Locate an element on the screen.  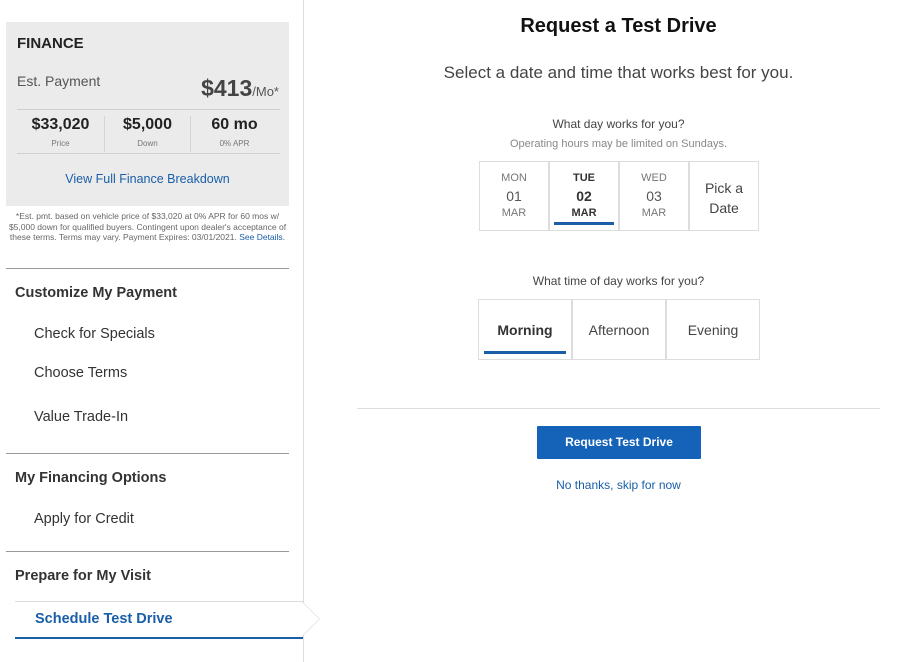
page-title: Request a Test Drive is located at coordinates (618, 26).